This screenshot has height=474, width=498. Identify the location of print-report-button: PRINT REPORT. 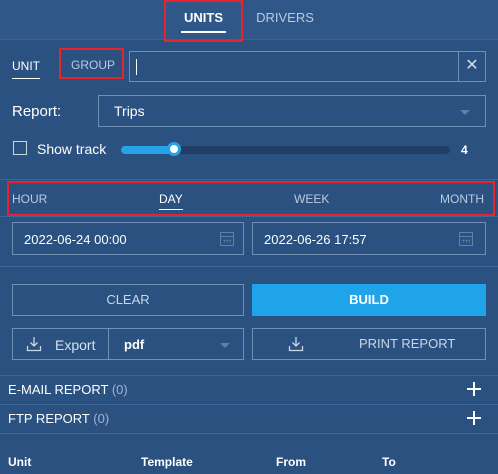
(369, 344).